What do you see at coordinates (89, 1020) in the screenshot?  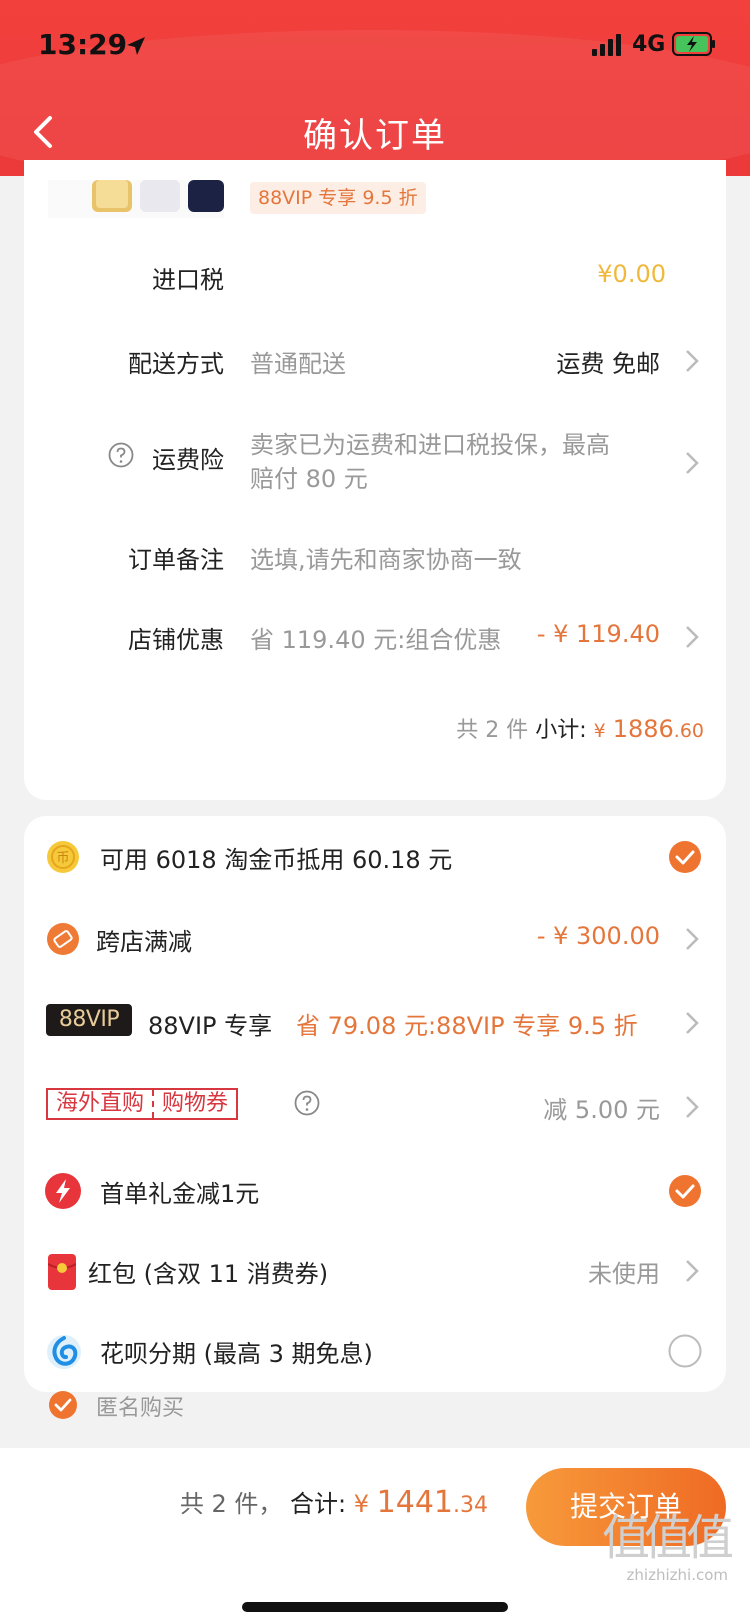 I see `vip-badge: 88VIP` at bounding box center [89, 1020].